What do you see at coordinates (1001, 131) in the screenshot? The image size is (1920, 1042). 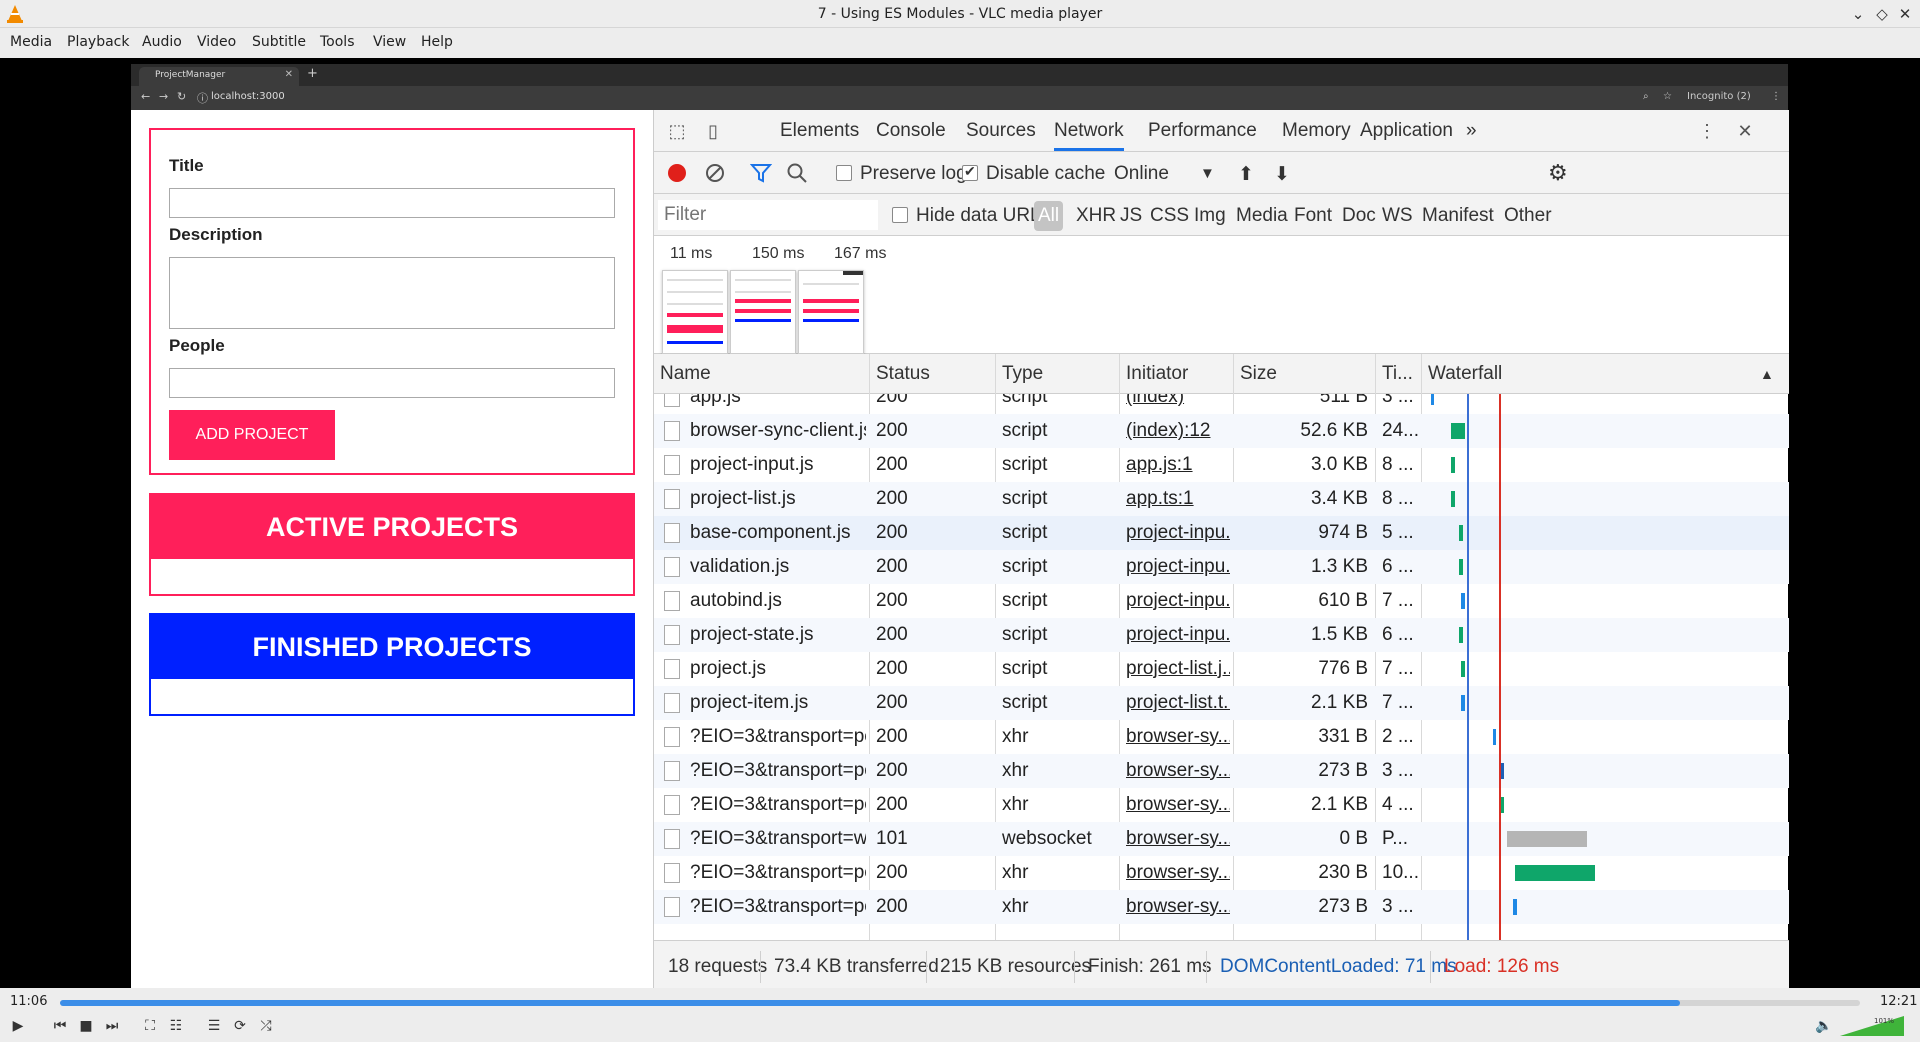 I see `tab-sources: Sources` at bounding box center [1001, 131].